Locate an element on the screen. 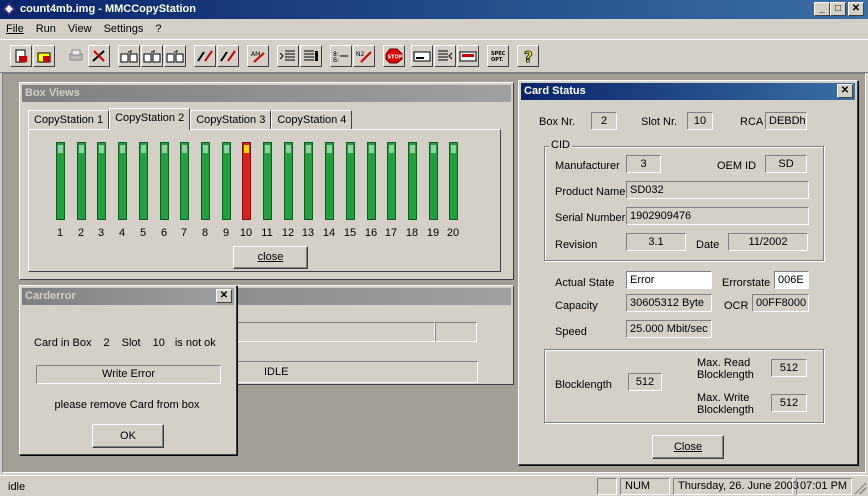 Image resolution: width=868 pixels, height=496 pixels. card-status-title: Card Status is located at coordinates (555, 91).